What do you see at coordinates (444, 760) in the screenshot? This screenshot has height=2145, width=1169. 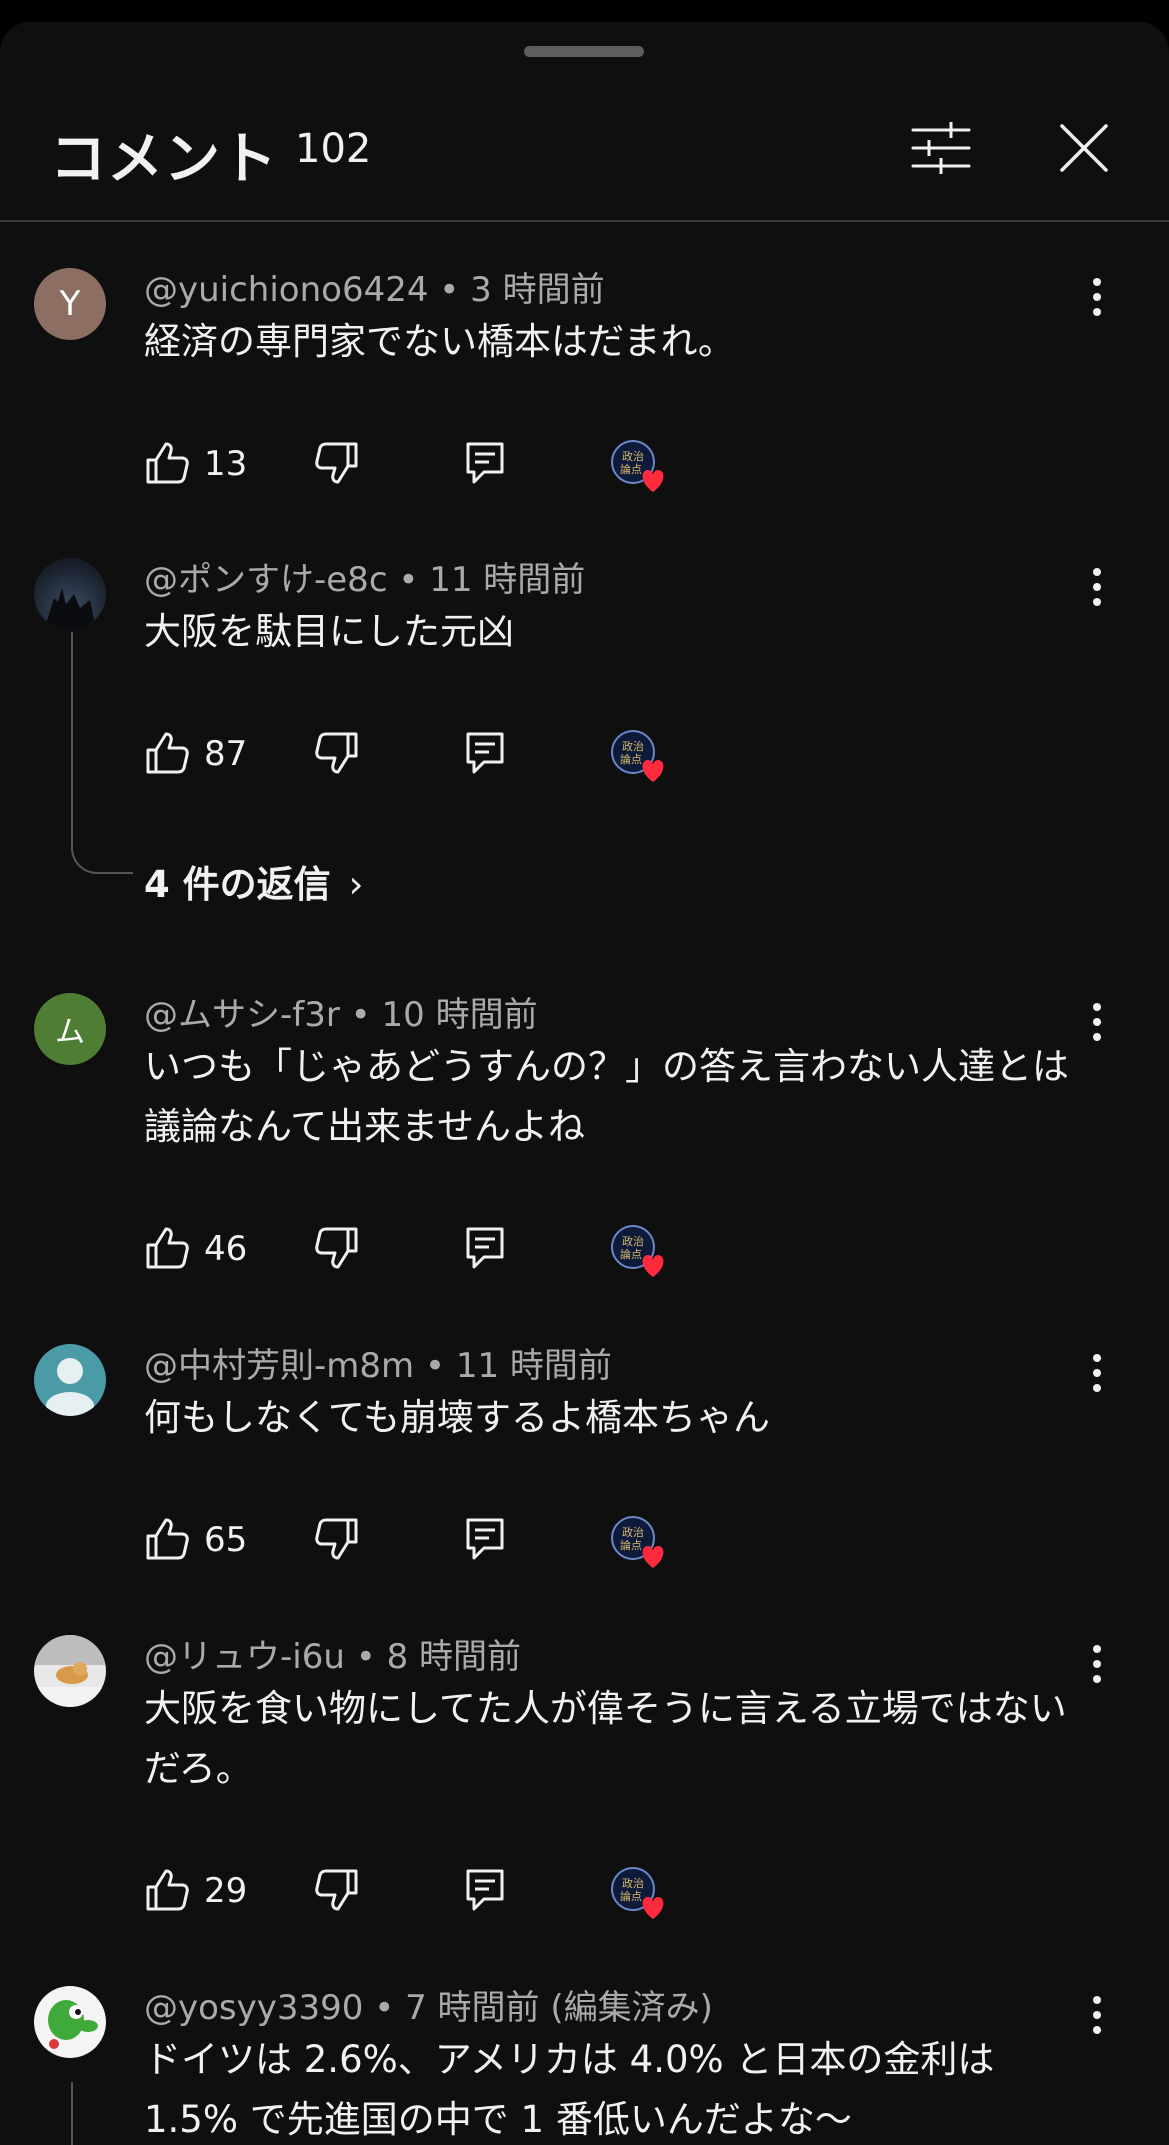 I see `comment-actions: 87 政治 論点` at bounding box center [444, 760].